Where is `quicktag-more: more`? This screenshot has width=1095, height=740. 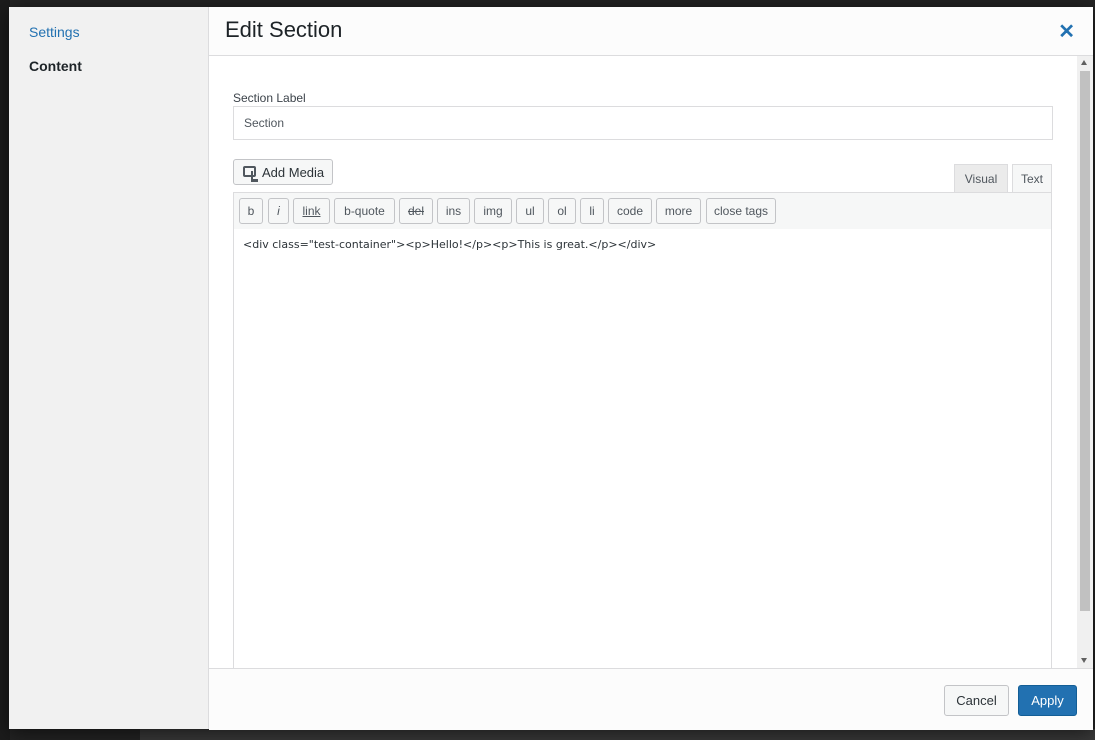 quicktag-more: more is located at coordinates (678, 211).